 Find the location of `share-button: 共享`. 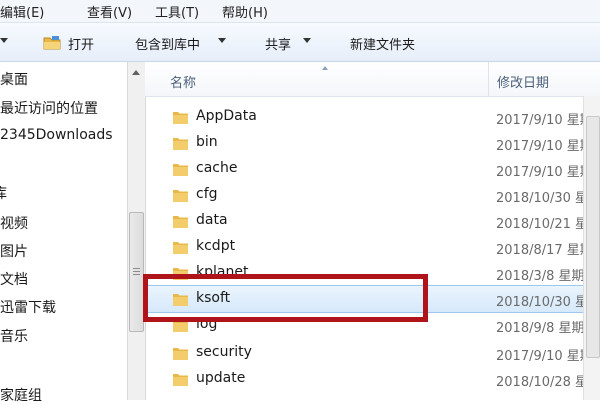

share-button: 共享 is located at coordinates (278, 43).